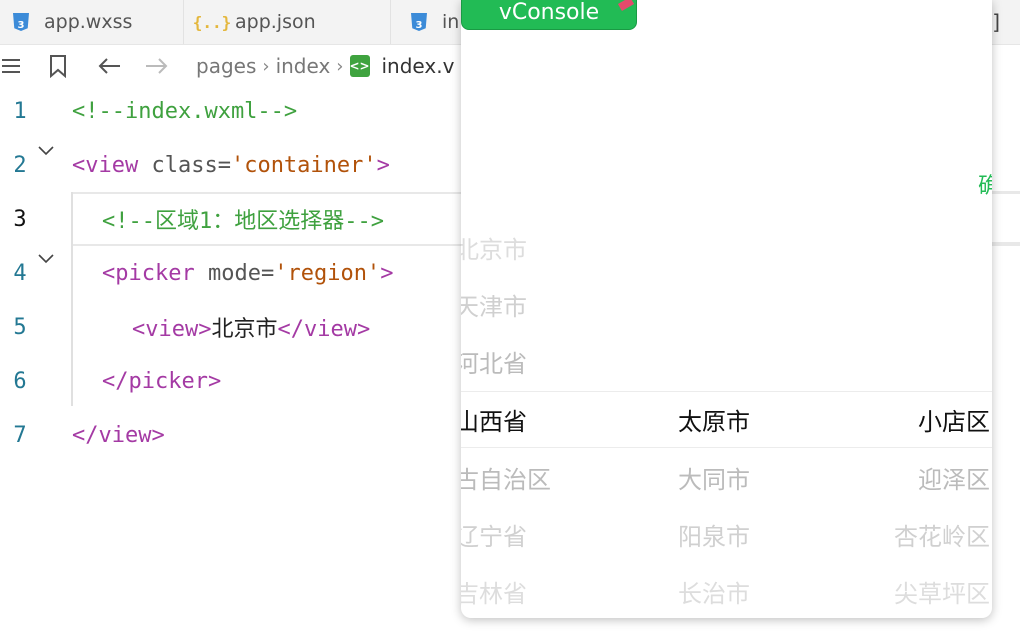 The width and height of the screenshot is (1020, 632). Describe the element at coordinates (212, 22) in the screenshot. I see `json-file-icon: {..}` at that location.